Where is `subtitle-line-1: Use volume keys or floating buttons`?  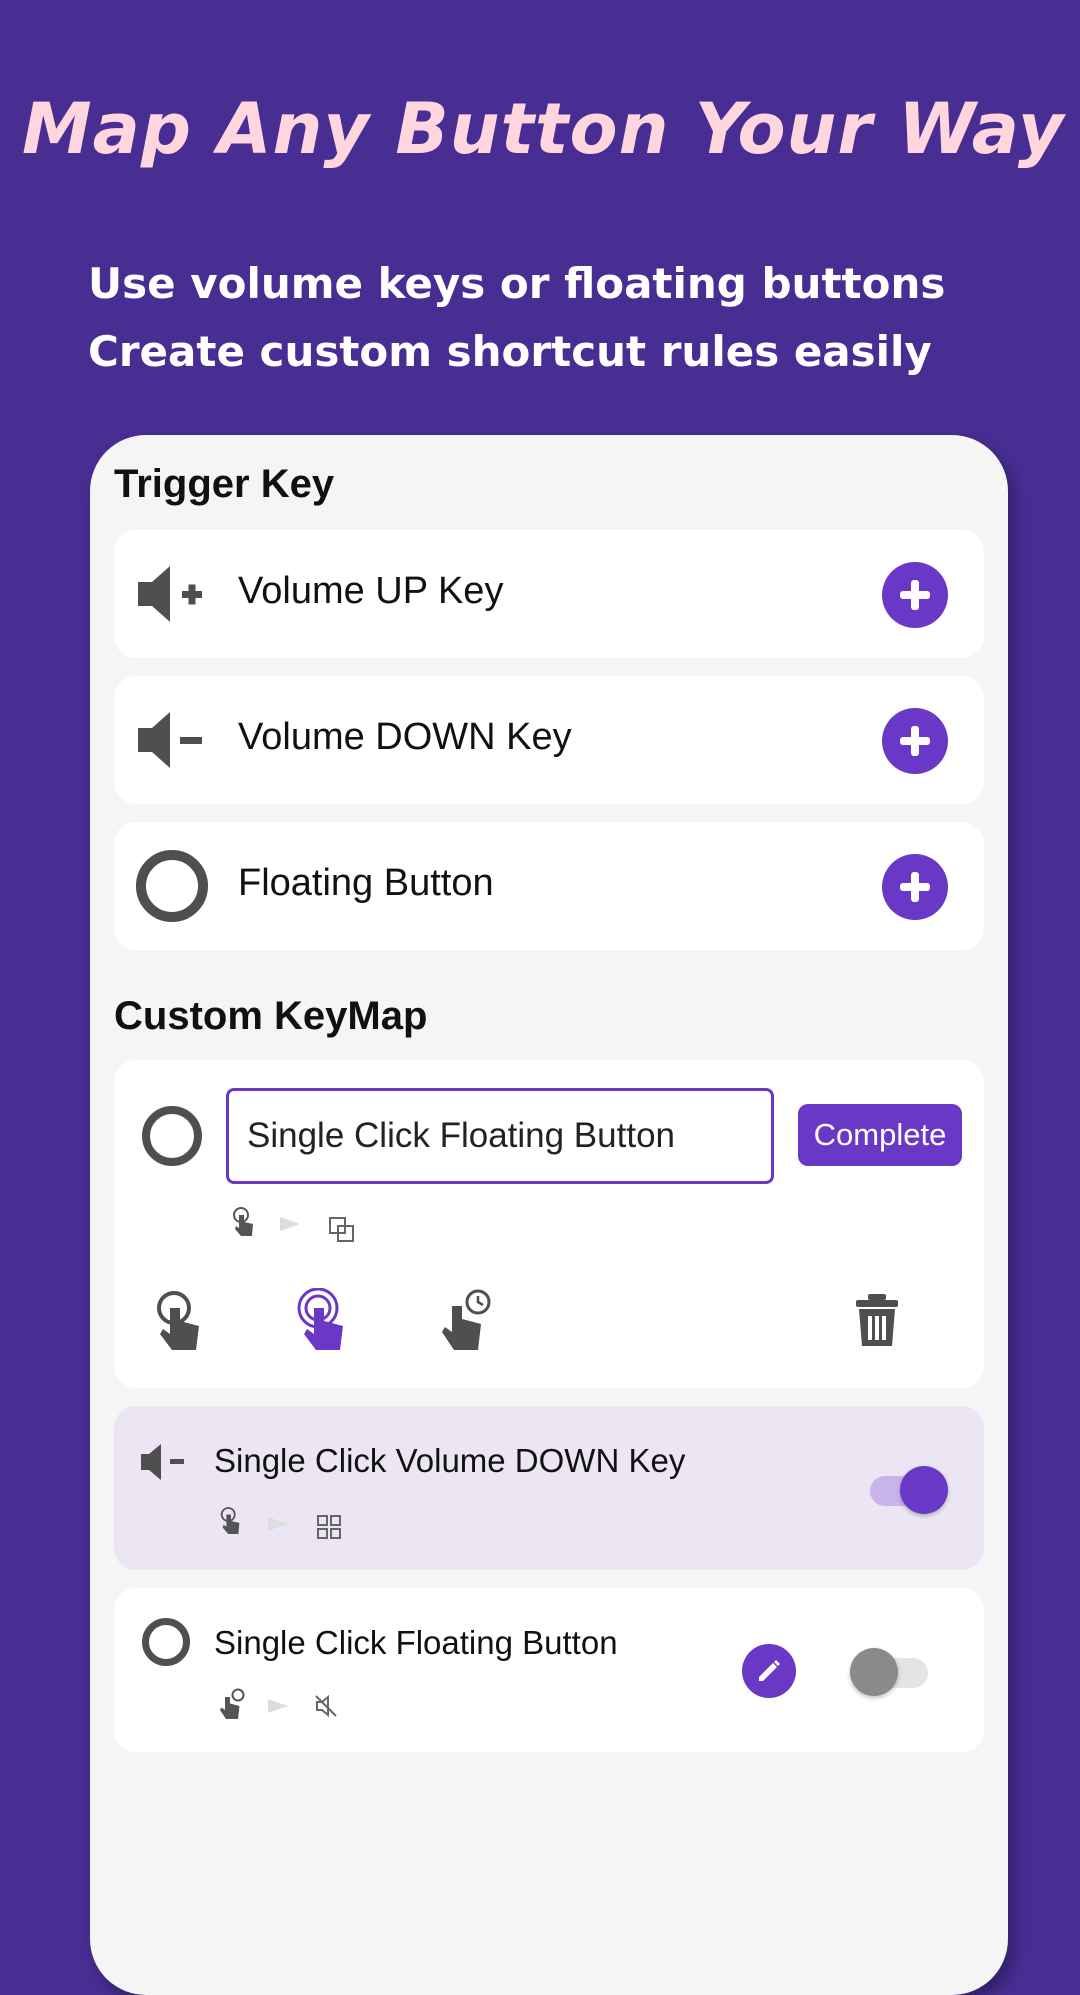 subtitle-line-1: Use volume keys or floating buttons is located at coordinates (517, 283).